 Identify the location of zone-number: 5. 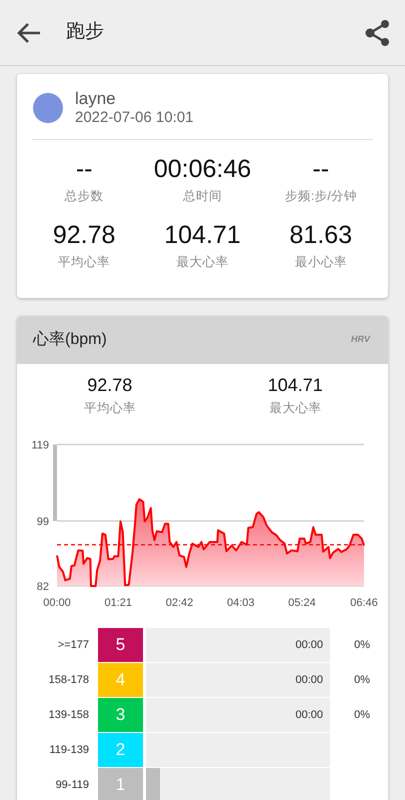
(120, 645).